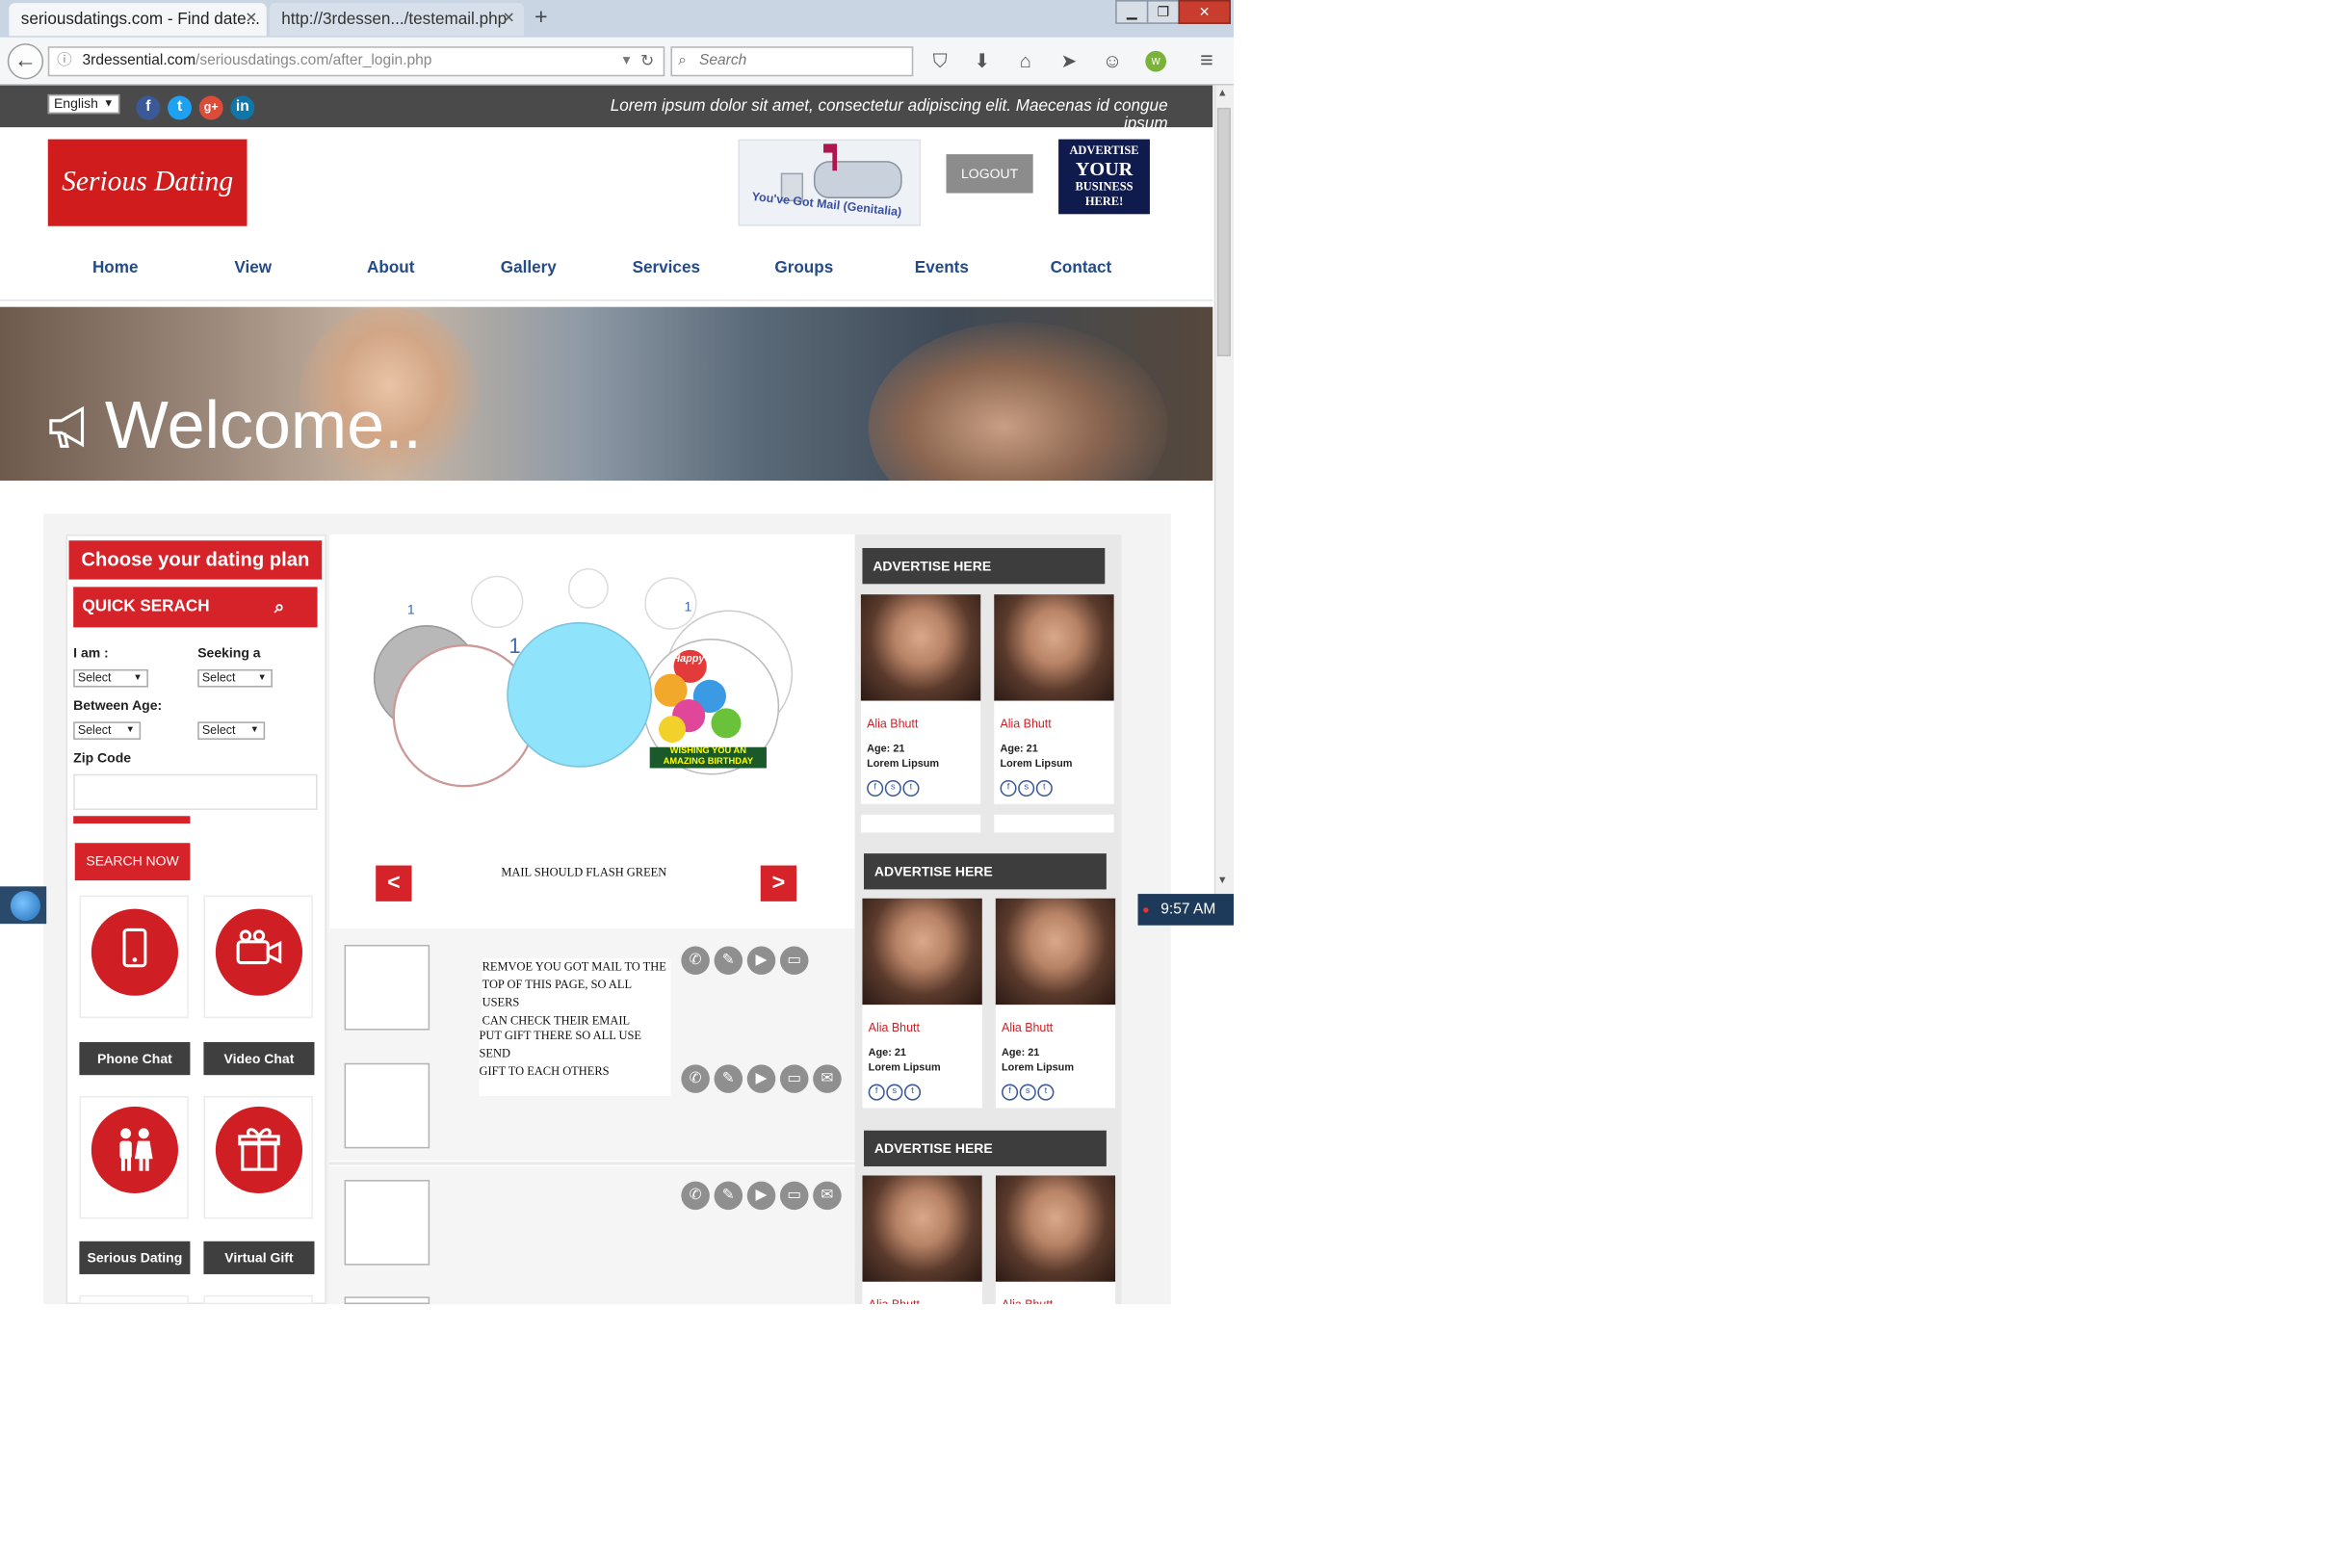 This screenshot has height=1568, width=2346. Describe the element at coordinates (1156, 61) in the screenshot. I see `extension-icon: w` at that location.